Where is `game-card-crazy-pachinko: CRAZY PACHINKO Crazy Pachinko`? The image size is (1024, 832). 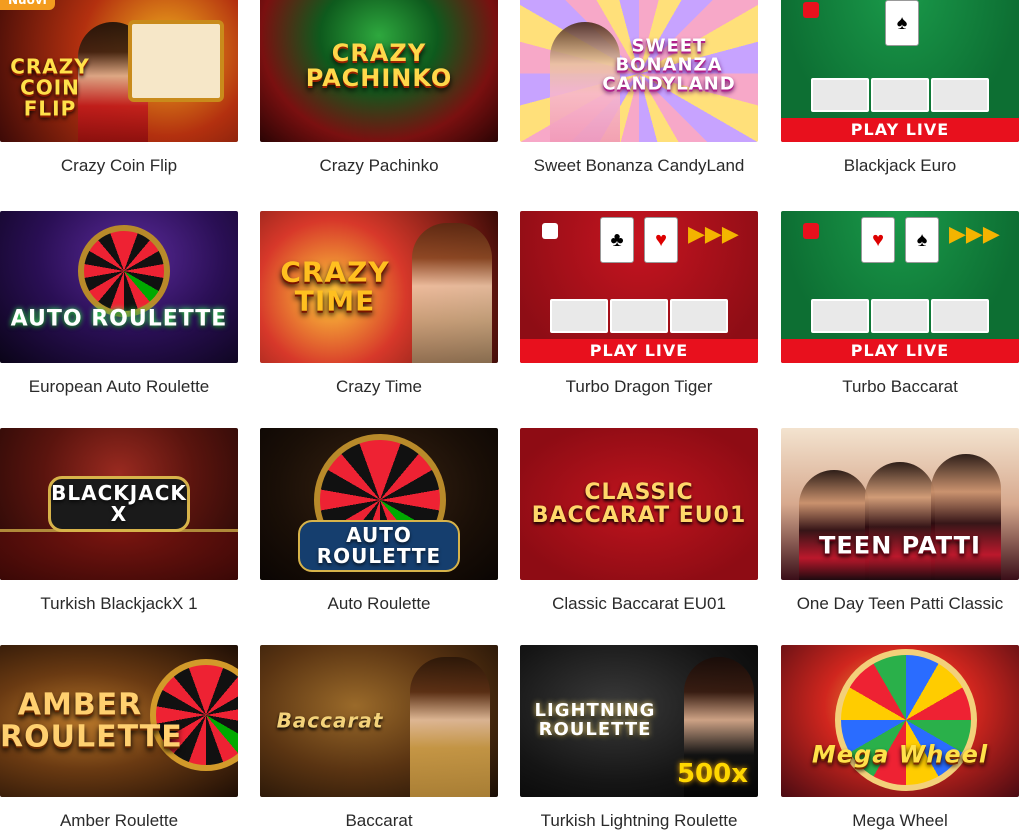
game-card-crazy-pachinko: CRAZY PACHINKO Crazy Pachinko is located at coordinates (379, 88).